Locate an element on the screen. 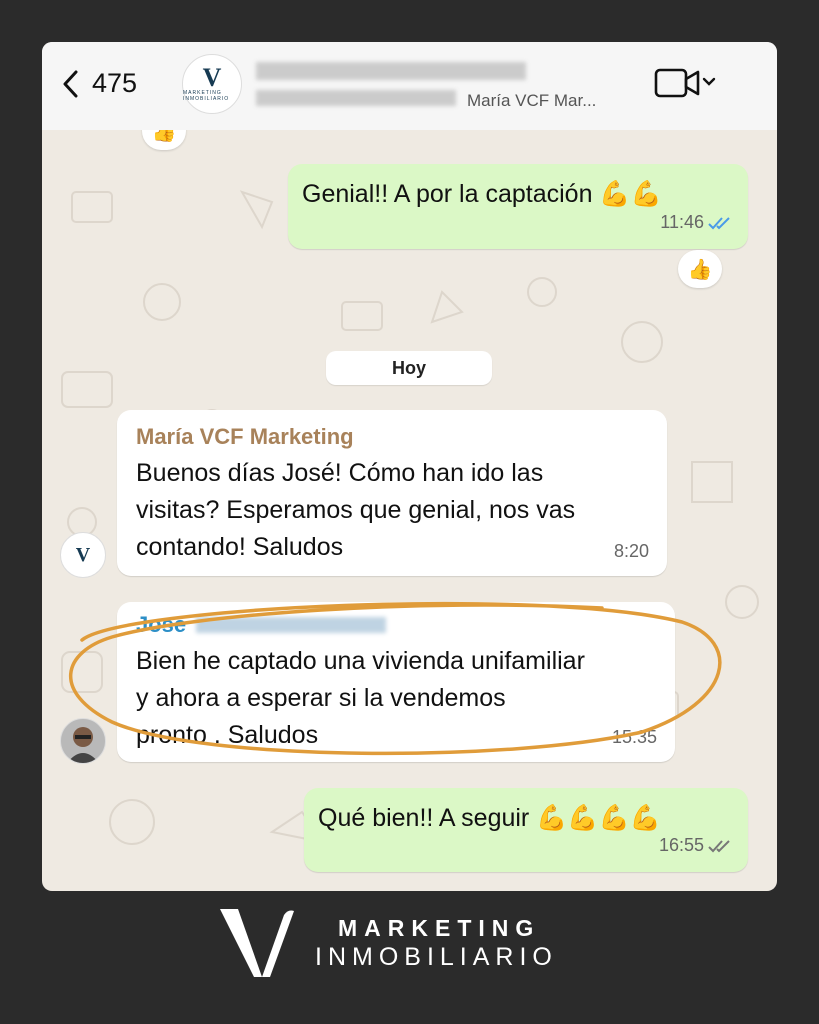 The width and height of the screenshot is (819, 1024). message-timestamp: 16:55 is located at coordinates (681, 845).